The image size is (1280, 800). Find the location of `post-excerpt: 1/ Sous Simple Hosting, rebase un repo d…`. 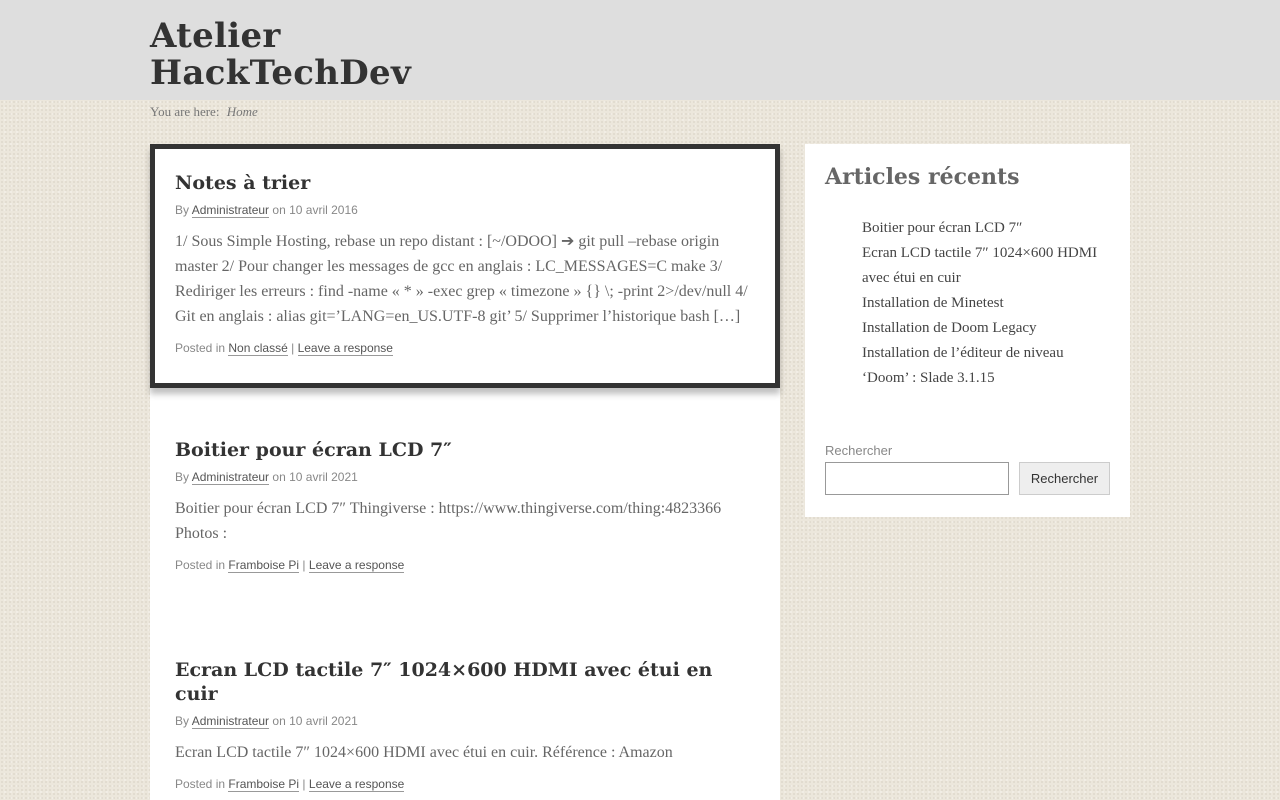

post-excerpt: 1/ Sous Simple Hosting, rebase un repo d… is located at coordinates (461, 279).